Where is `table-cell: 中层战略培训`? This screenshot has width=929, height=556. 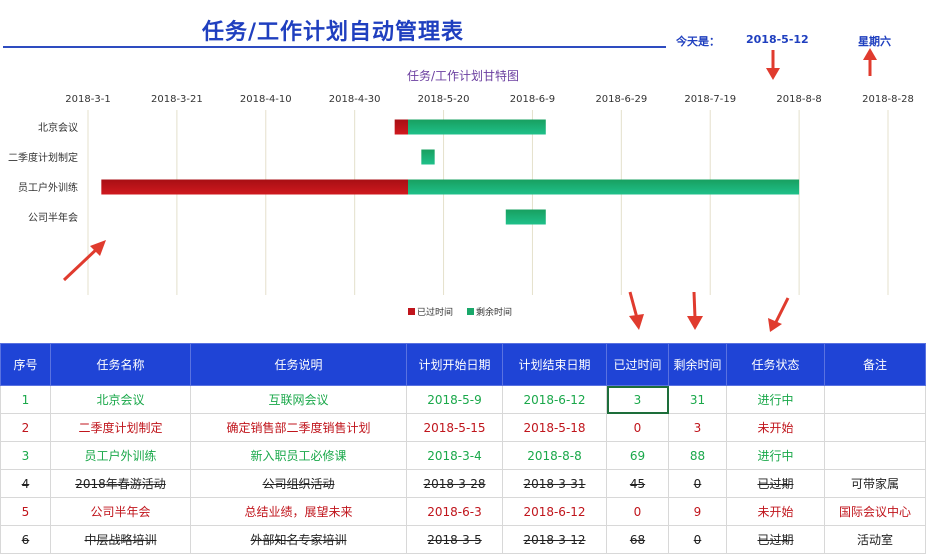 table-cell: 中层战略培训 is located at coordinates (120, 539).